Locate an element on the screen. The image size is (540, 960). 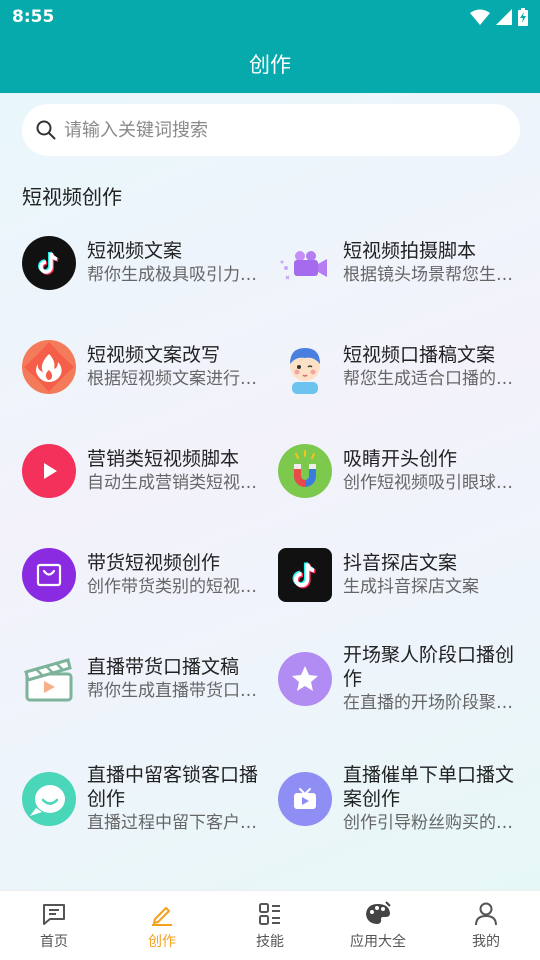
tool-card-copy-rewrite: 短视频文案改写 根据短视频文案进行改写 is located at coordinates (150, 367).